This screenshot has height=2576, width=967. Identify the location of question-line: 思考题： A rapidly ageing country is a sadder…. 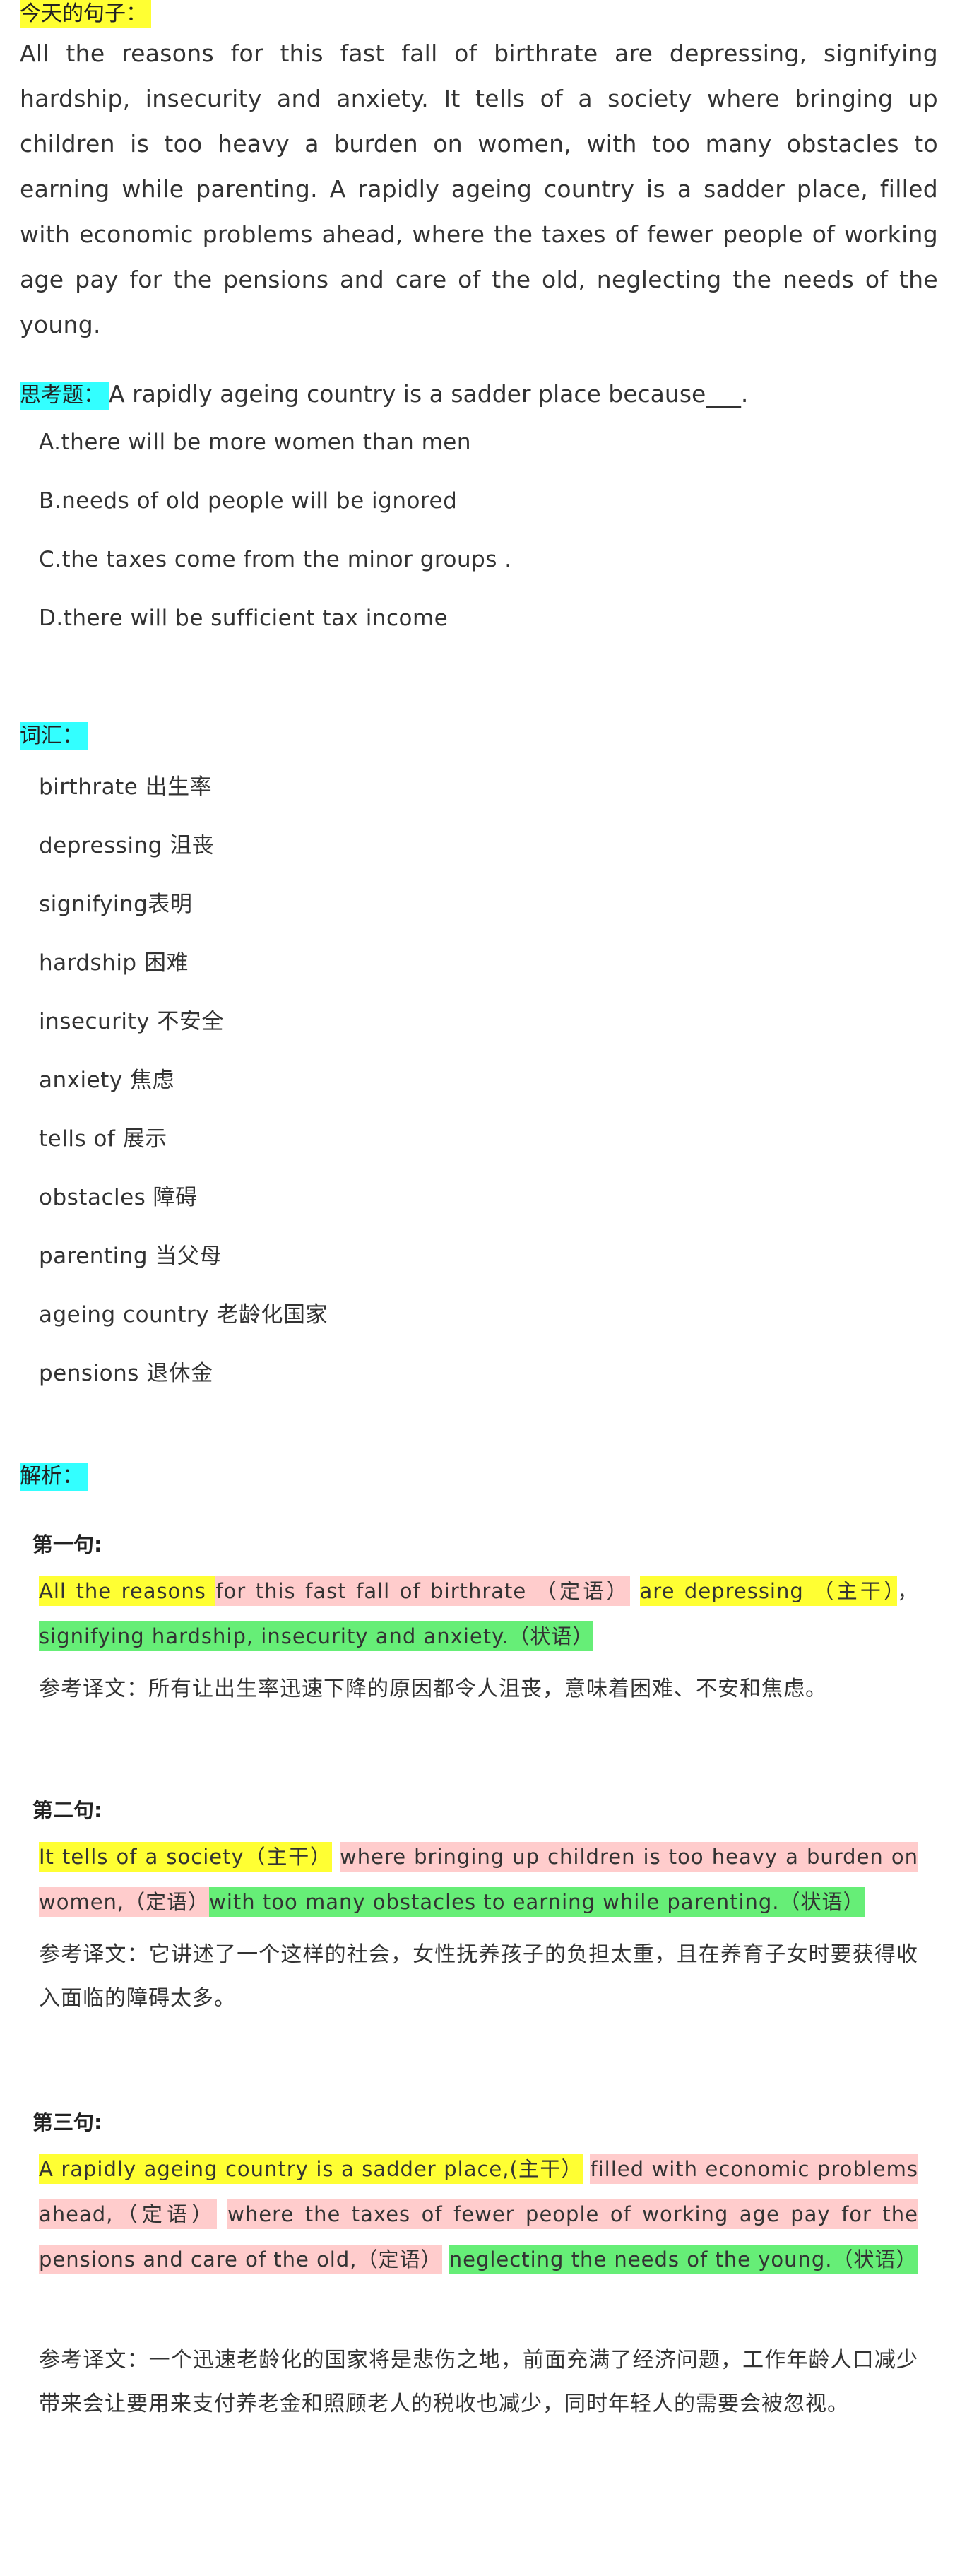
(479, 394).